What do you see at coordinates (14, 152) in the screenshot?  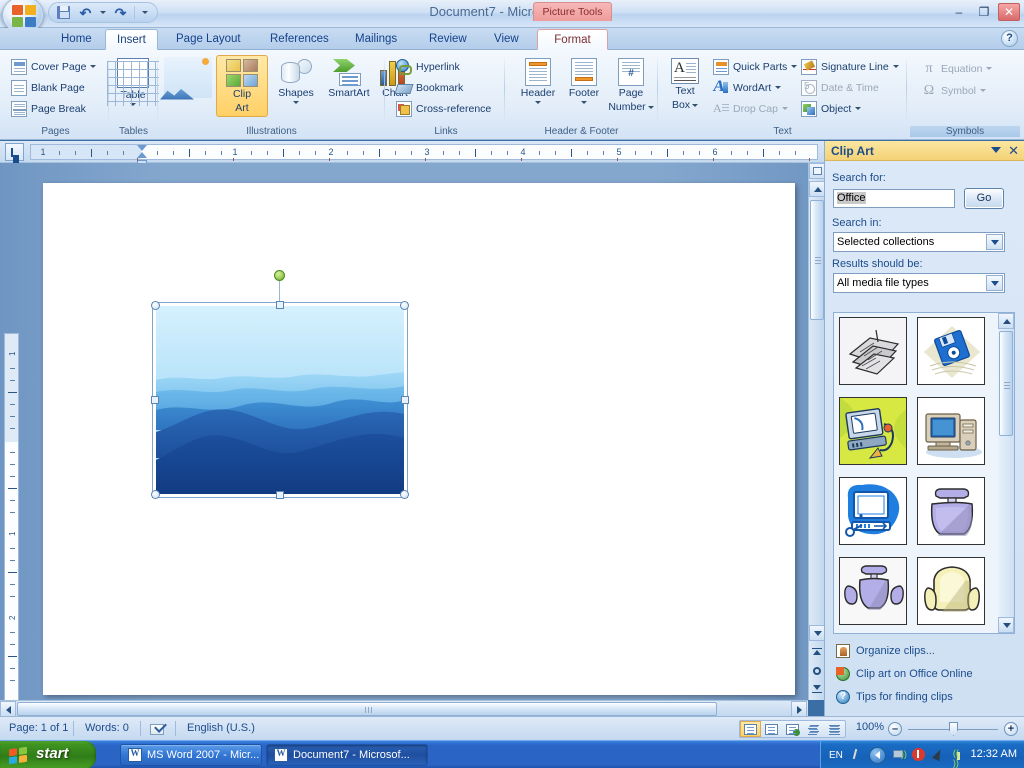 I see `tab-stop-selector` at bounding box center [14, 152].